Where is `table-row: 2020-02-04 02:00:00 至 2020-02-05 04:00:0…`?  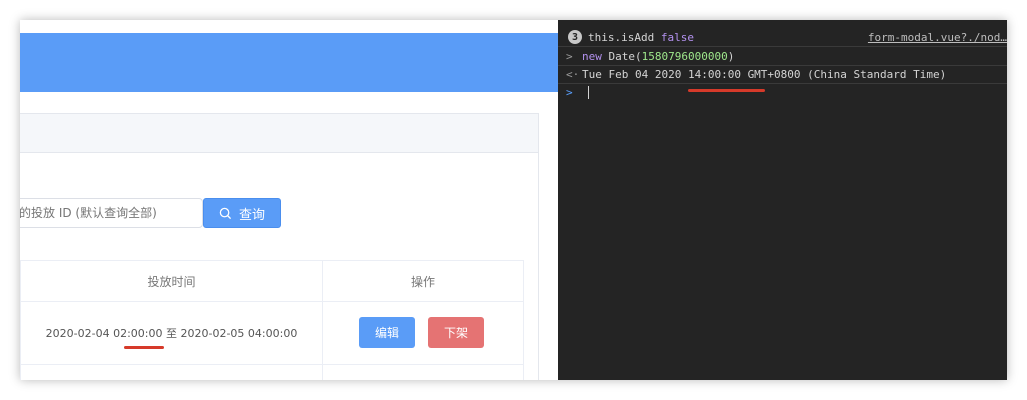 table-row: 2020-02-04 02:00:00 至 2020-02-05 04:00:0… is located at coordinates (272, 333).